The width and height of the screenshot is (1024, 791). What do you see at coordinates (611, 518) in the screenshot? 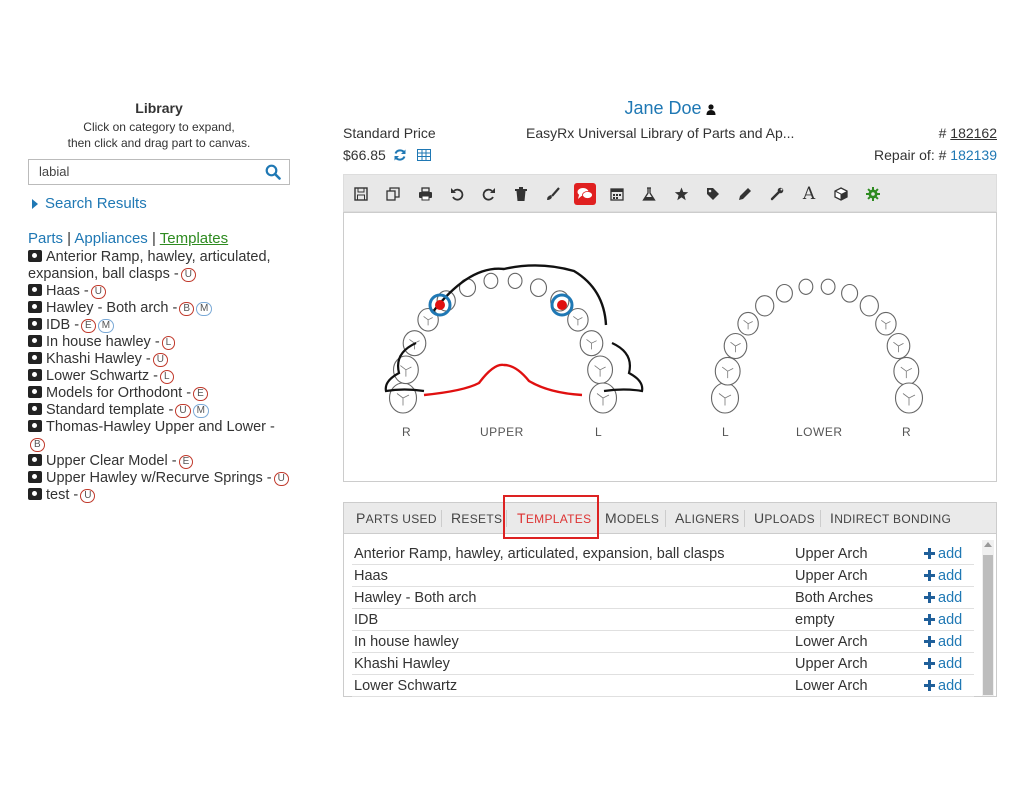
I see `tab-label-initial: M` at bounding box center [611, 518].